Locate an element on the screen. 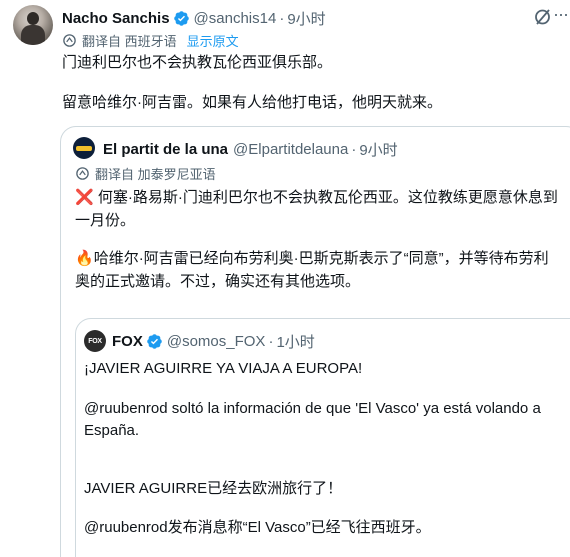 The height and width of the screenshot is (557, 570). avatar is located at coordinates (33, 25).